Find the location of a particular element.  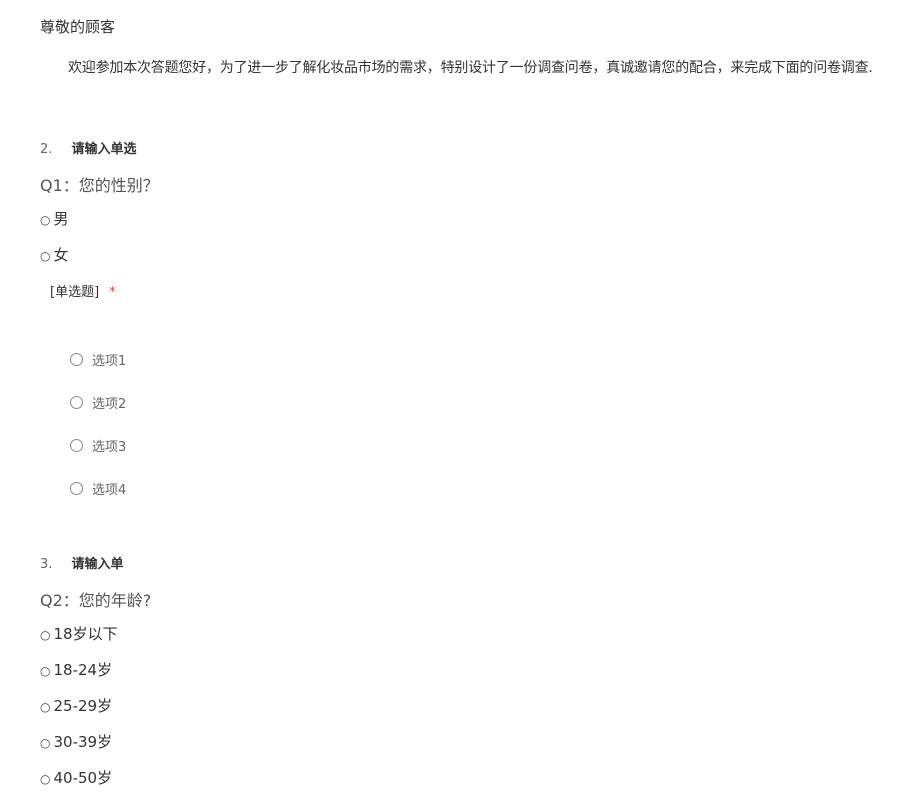

greeting-heading: 尊敬的顾客 is located at coordinates (78, 27).